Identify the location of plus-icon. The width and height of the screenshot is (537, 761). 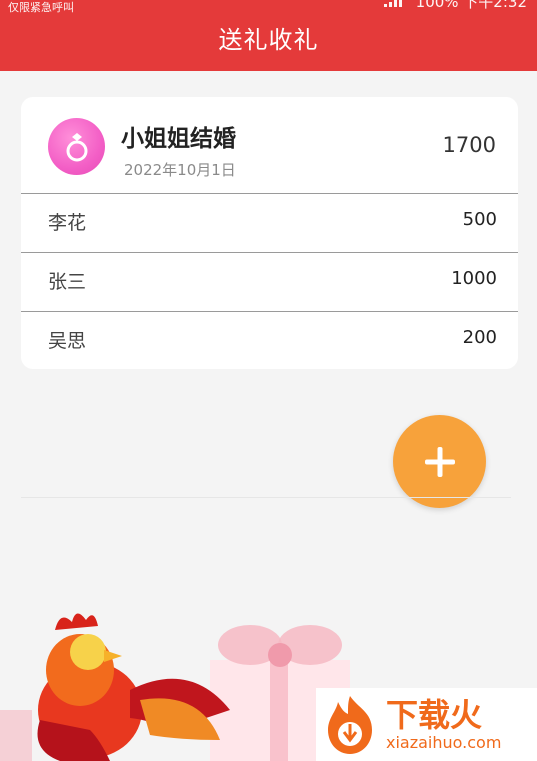
(439, 461).